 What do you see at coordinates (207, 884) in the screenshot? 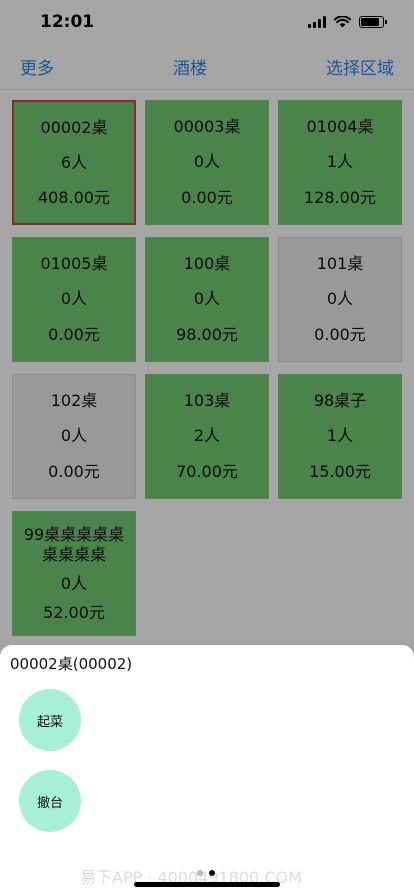
I see `home-indicator` at bounding box center [207, 884].